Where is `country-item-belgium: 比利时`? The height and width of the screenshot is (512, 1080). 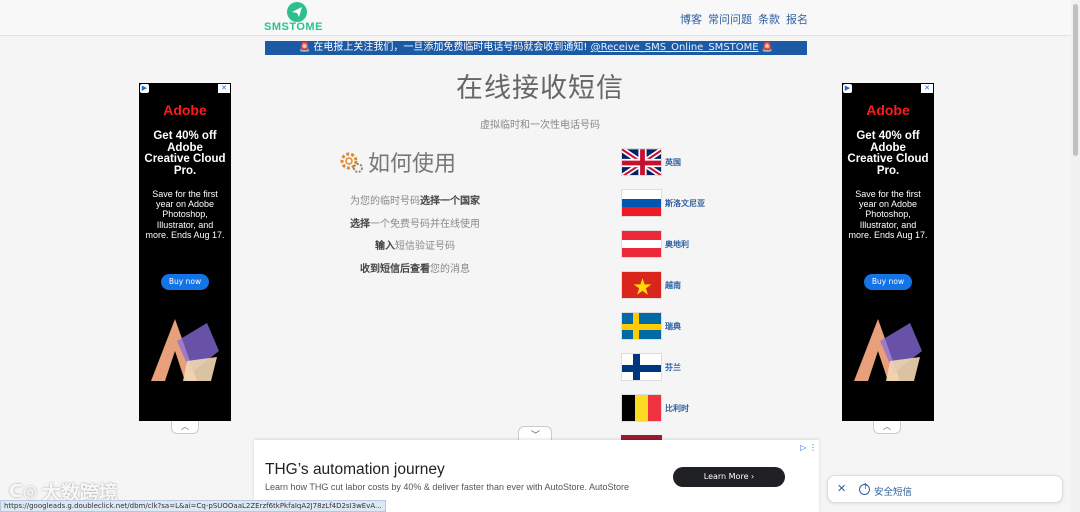 country-item-belgium: 比利时 is located at coordinates (681, 408).